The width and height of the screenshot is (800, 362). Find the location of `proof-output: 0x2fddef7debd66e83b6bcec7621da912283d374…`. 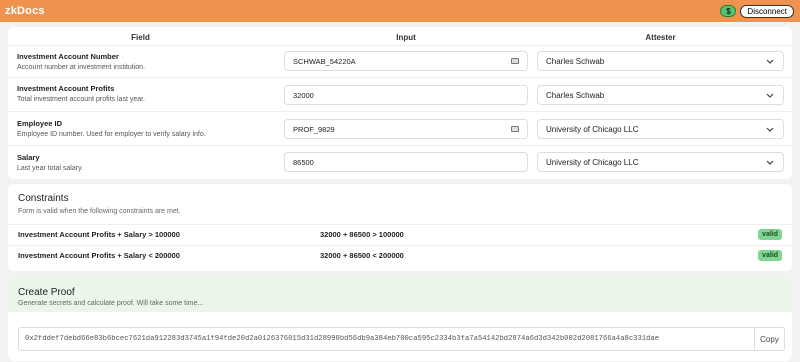

proof-output: 0x2fddef7debd66e83b6bcec7621da912283d374… is located at coordinates (401, 339).